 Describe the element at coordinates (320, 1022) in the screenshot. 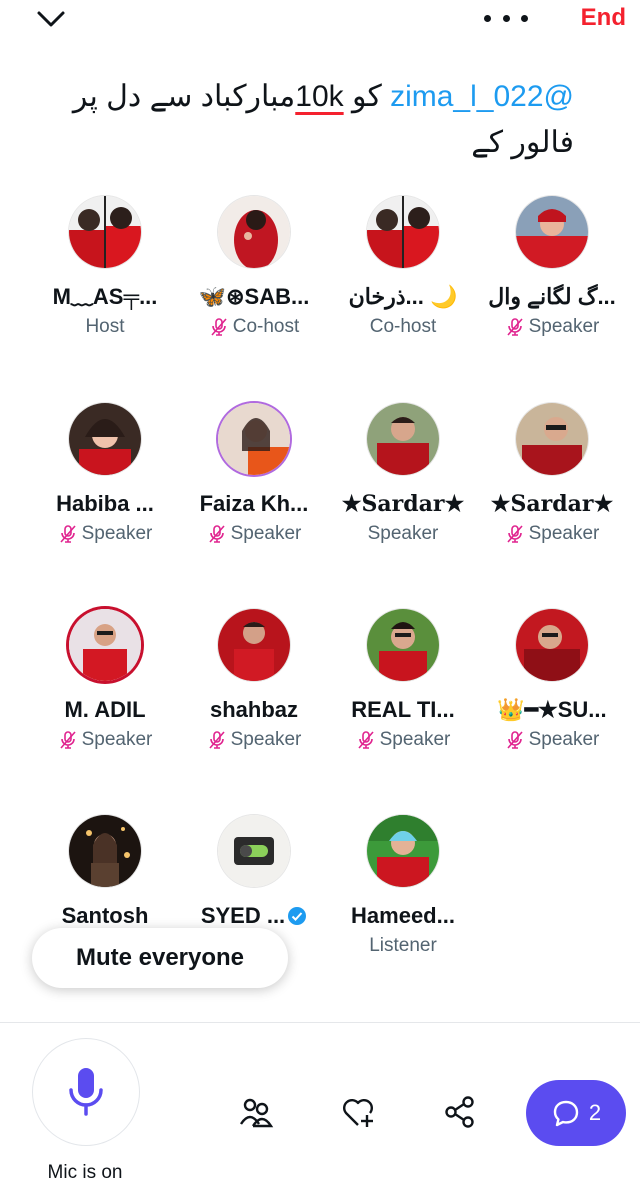

I see `divider` at that location.